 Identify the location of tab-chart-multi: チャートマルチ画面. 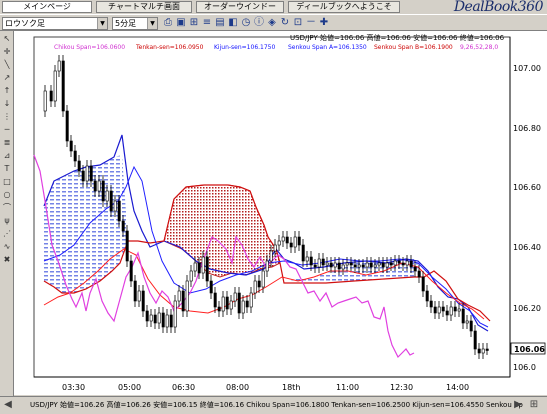
(144, 7).